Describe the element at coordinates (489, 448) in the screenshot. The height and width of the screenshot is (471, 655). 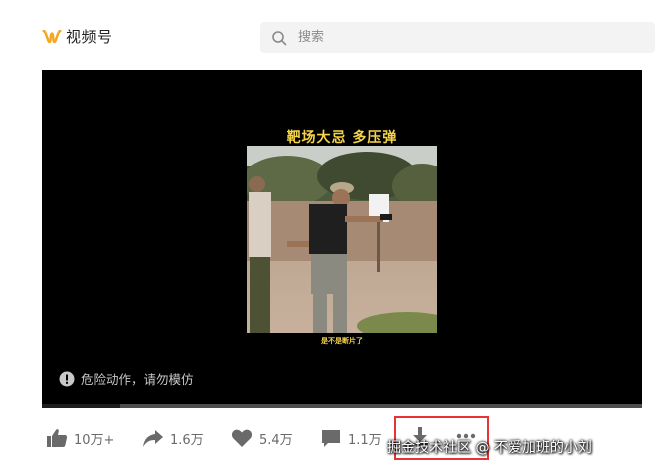
I see `watermark: 掘金技术社区 @ 不爱加班的小刘` at that location.